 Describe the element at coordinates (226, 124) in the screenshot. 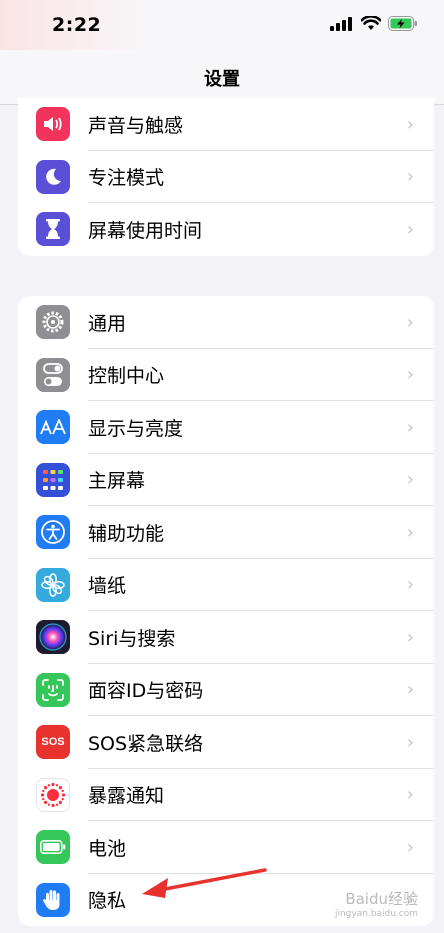

I see `settings-row-sounds: 声音与触感 ›` at that location.